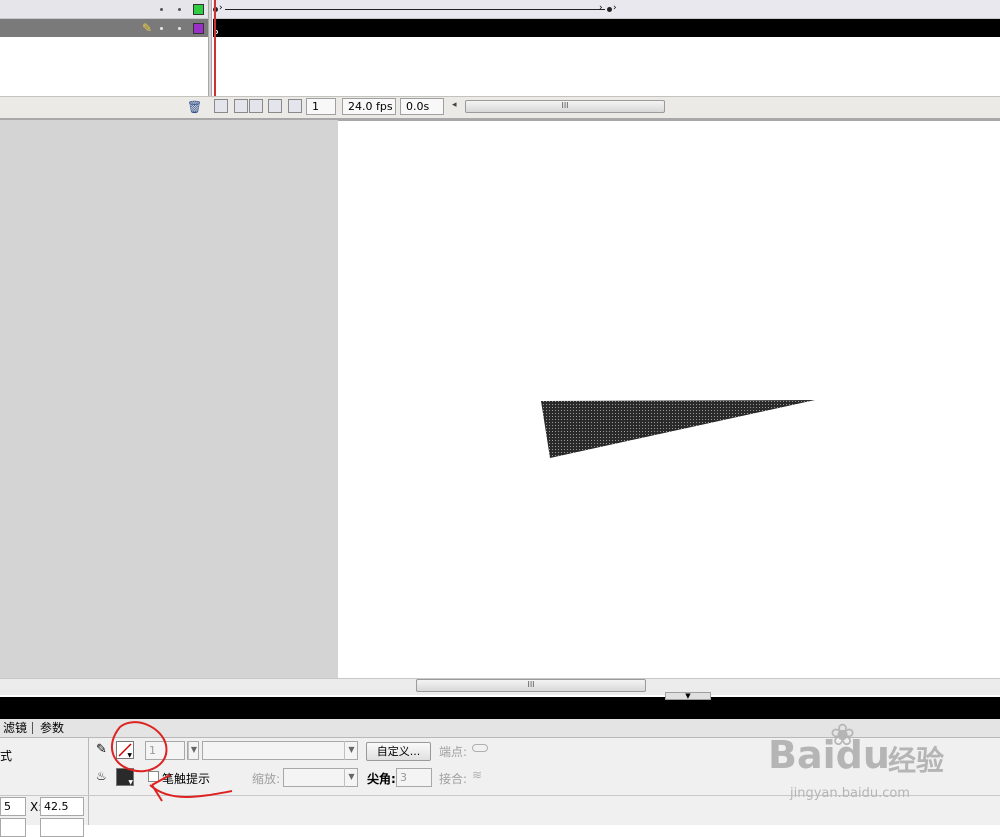 This screenshot has height=837, width=1000. Describe the element at coordinates (480, 748) in the screenshot. I see `cap-style-icon` at that location.